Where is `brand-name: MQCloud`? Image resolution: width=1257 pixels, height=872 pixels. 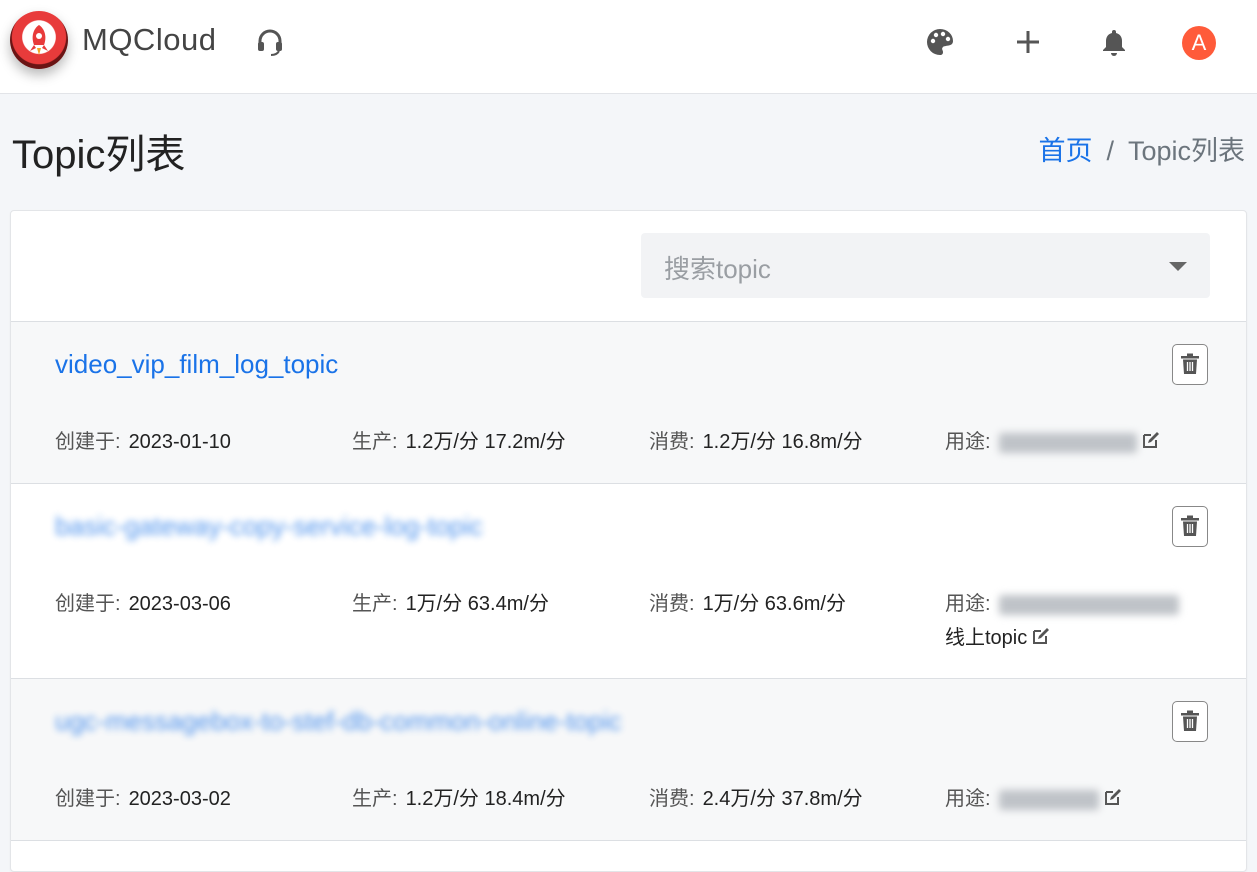
brand-name: MQCloud is located at coordinates (149, 40).